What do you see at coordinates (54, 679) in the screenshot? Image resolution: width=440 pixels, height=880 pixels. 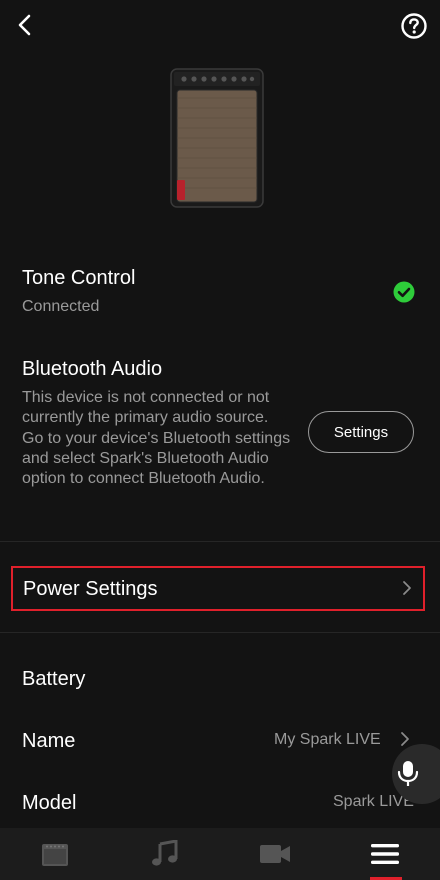 I see `battery-label: Battery` at bounding box center [54, 679].